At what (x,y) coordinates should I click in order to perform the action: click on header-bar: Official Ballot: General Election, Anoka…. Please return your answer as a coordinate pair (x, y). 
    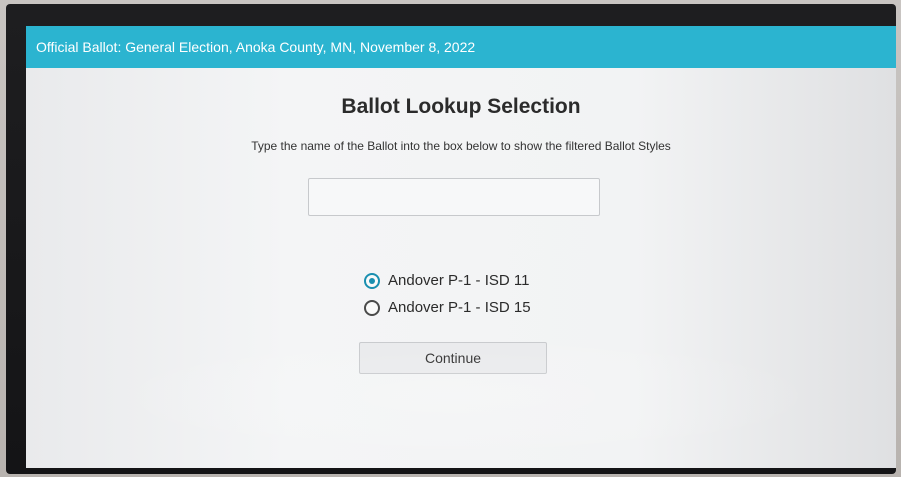
    Looking at the image, I should click on (461, 47).